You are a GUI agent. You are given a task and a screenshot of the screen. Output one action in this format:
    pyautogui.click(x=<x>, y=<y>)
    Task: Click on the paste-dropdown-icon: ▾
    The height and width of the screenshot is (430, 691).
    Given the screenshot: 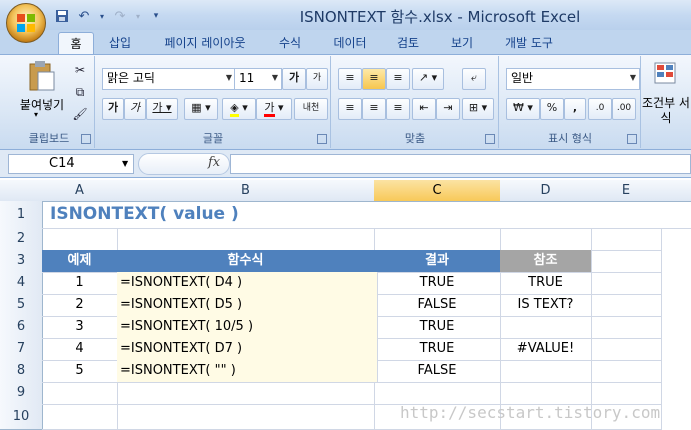 What is the action you would take?
    pyautogui.click(x=36, y=114)
    